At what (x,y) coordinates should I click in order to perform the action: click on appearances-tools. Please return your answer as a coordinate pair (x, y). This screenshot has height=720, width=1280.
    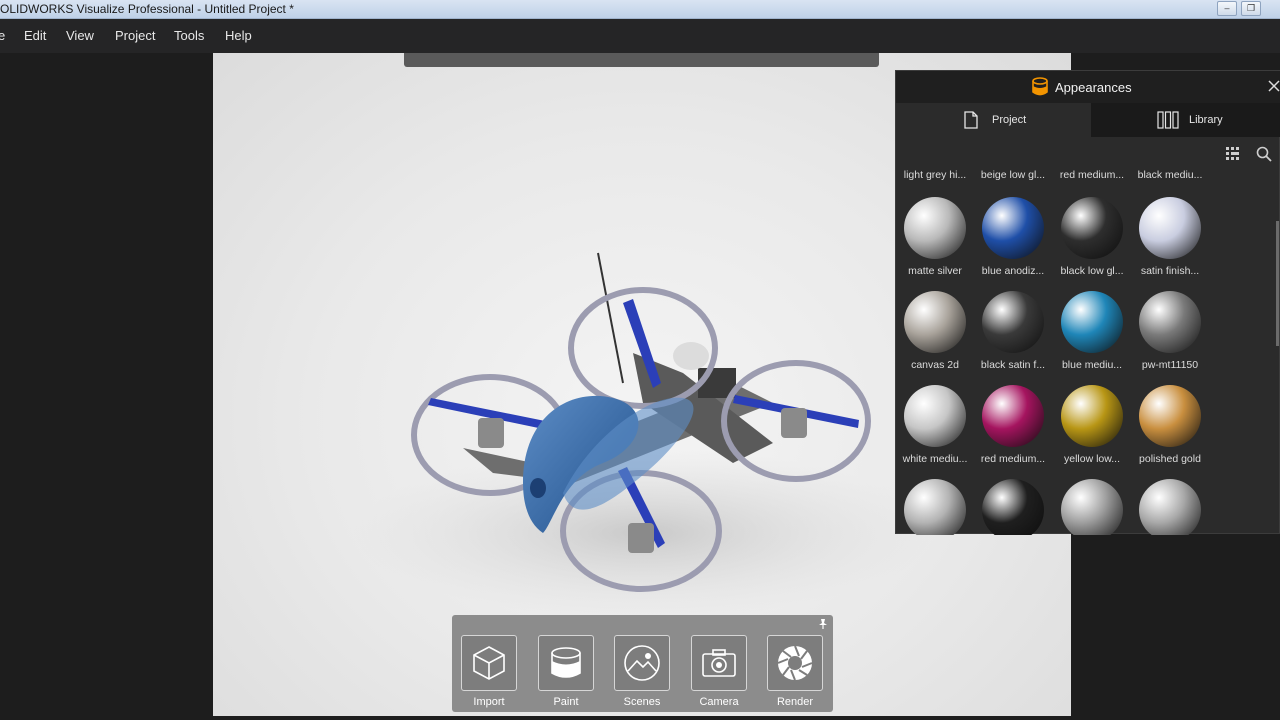
    Looking at the image, I should click on (1088, 152).